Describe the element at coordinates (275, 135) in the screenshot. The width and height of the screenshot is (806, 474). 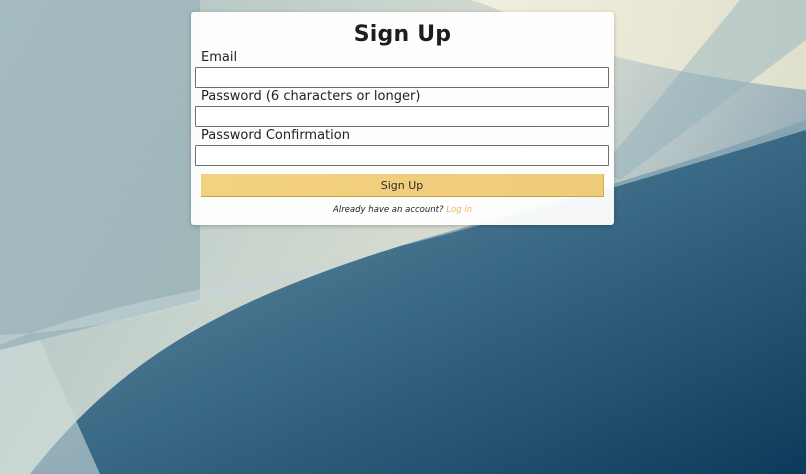
I see `password-confirmation-label: Password Confirmation` at that location.